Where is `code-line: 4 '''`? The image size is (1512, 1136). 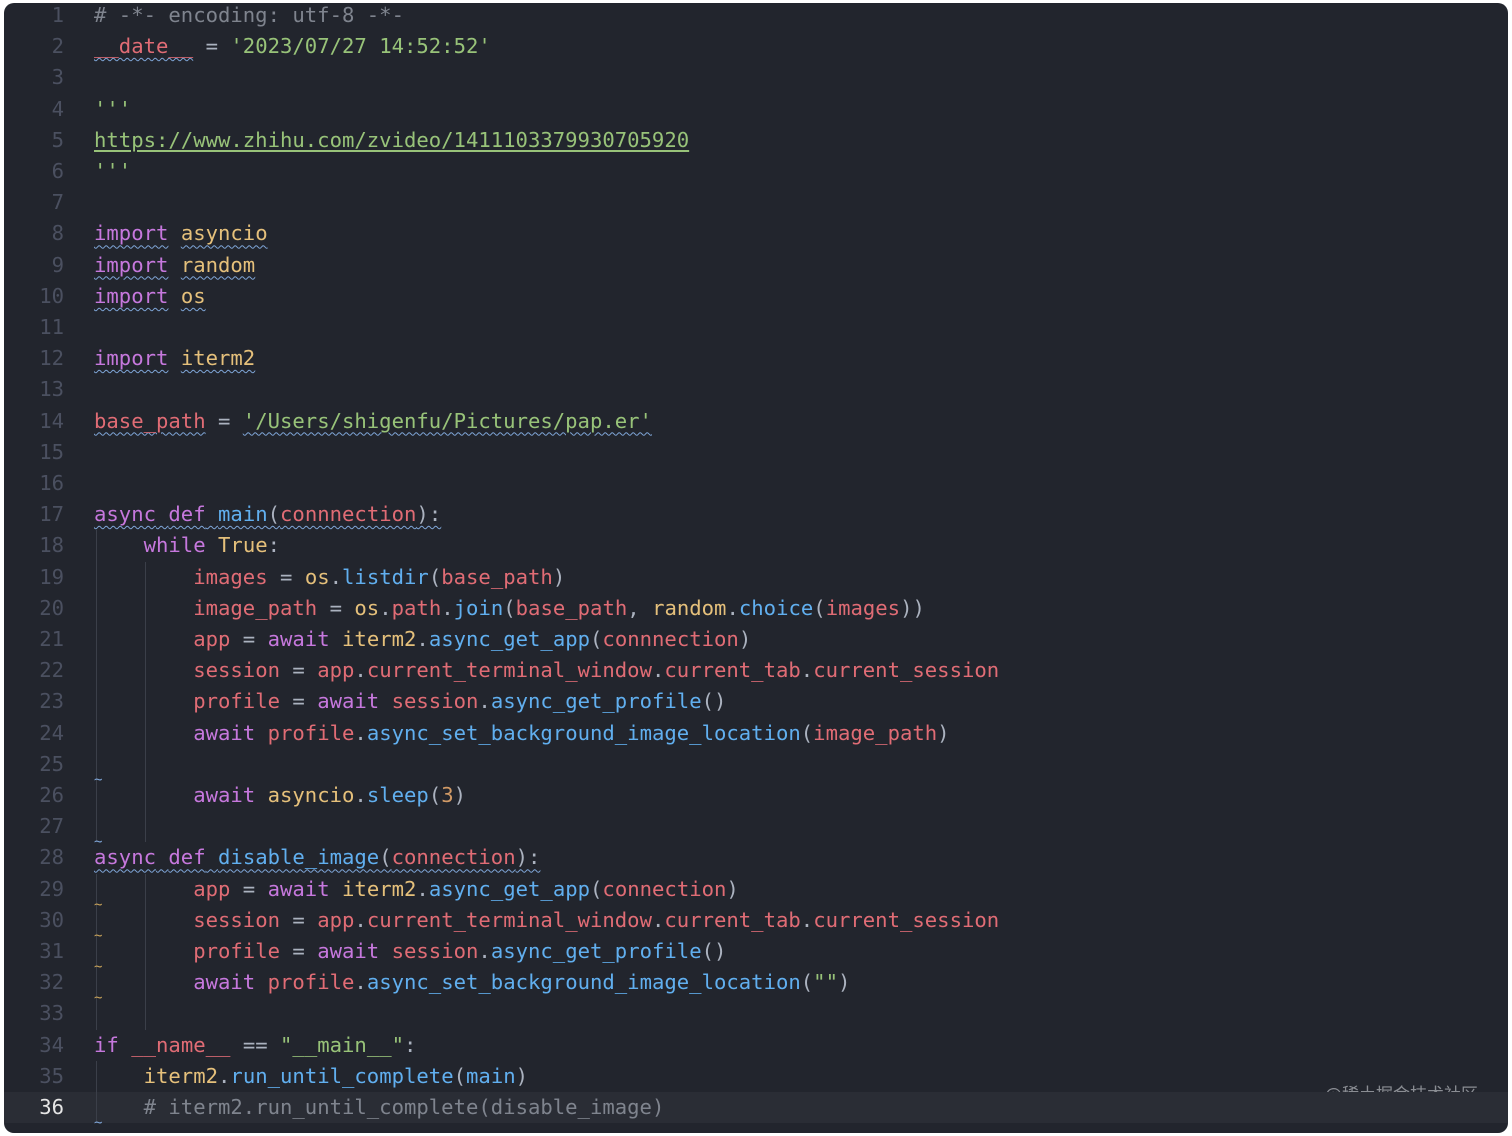 code-line: 4 ''' is located at coordinates (756, 109).